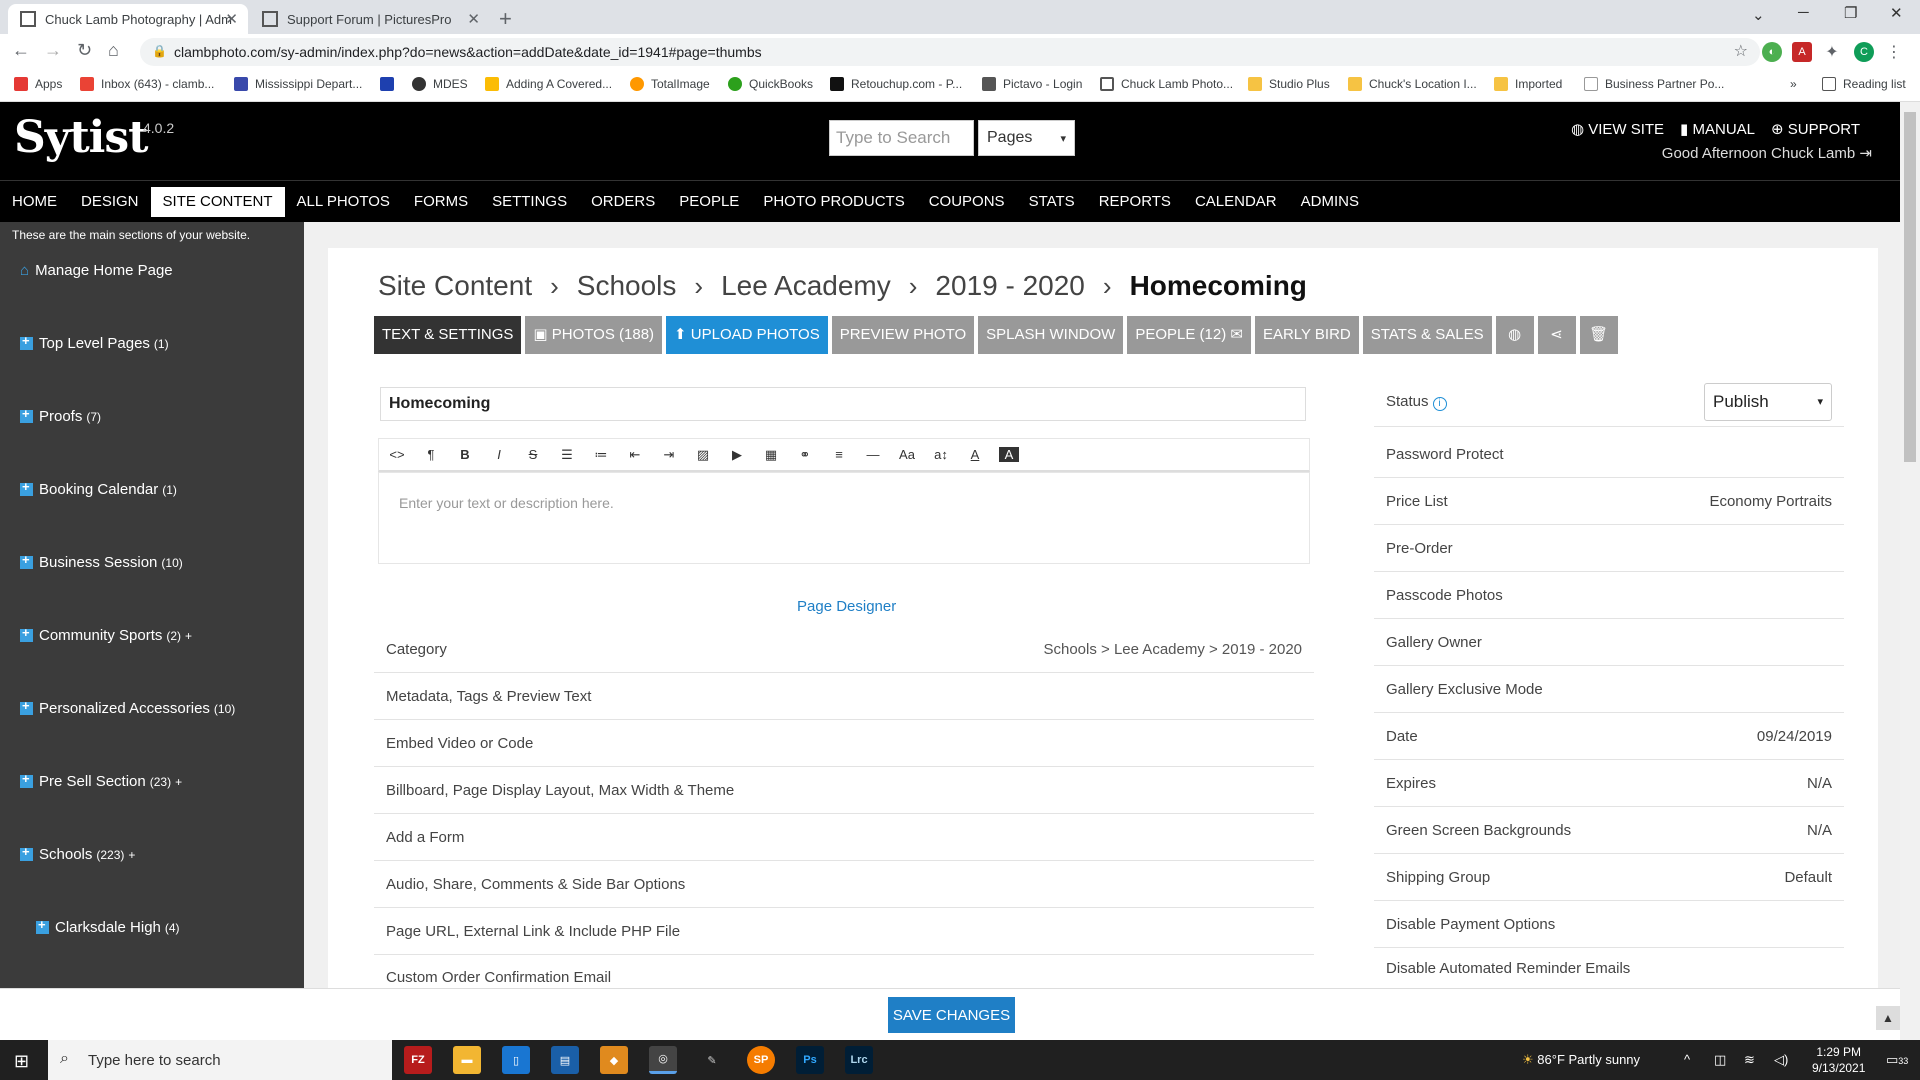 The height and width of the screenshot is (1080, 1920). Describe the element at coordinates (1910, 287) in the screenshot. I see `scrollbar-thumb` at that location.